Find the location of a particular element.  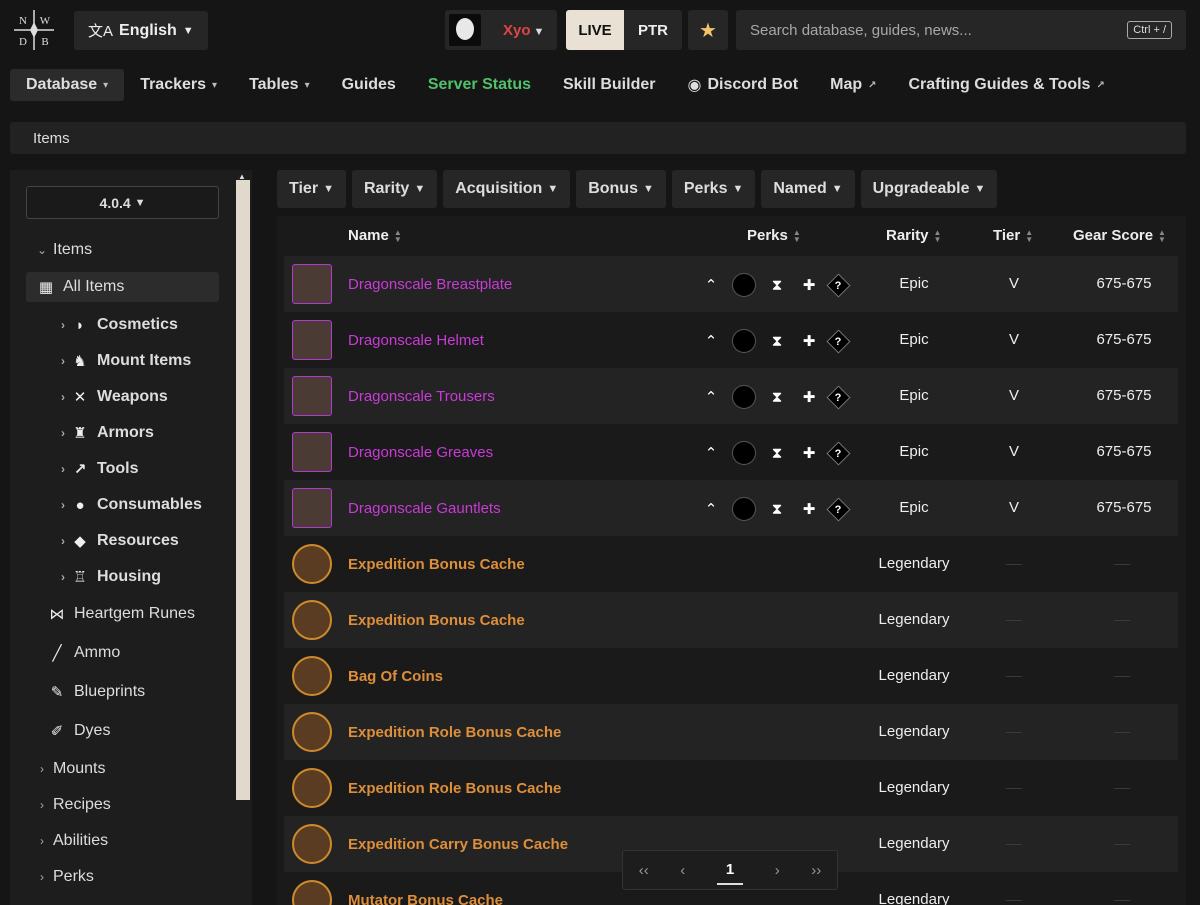

sidebar-item-consumables: › ● Consumables is located at coordinates (129, 505).